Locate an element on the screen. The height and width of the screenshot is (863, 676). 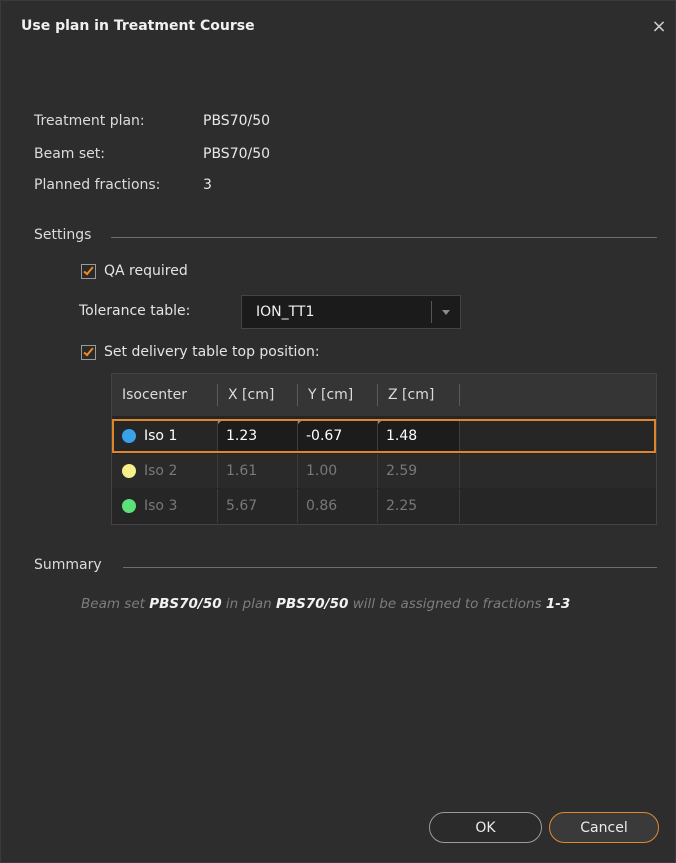
tolerance-table-select: ION_TT1 is located at coordinates (351, 312).